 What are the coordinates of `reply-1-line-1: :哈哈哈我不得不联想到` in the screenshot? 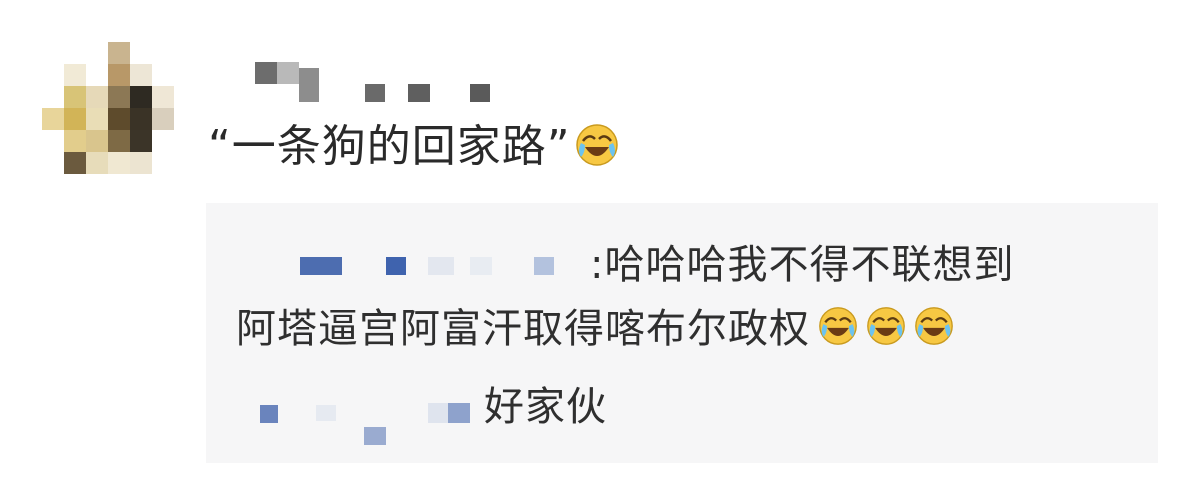 It's located at (802, 265).